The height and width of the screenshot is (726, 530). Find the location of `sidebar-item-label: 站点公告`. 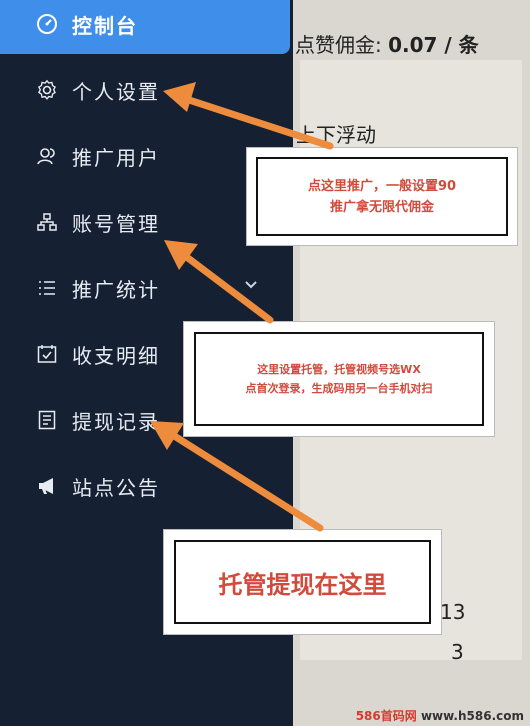

sidebar-item-label: 站点公告 is located at coordinates (116, 487).